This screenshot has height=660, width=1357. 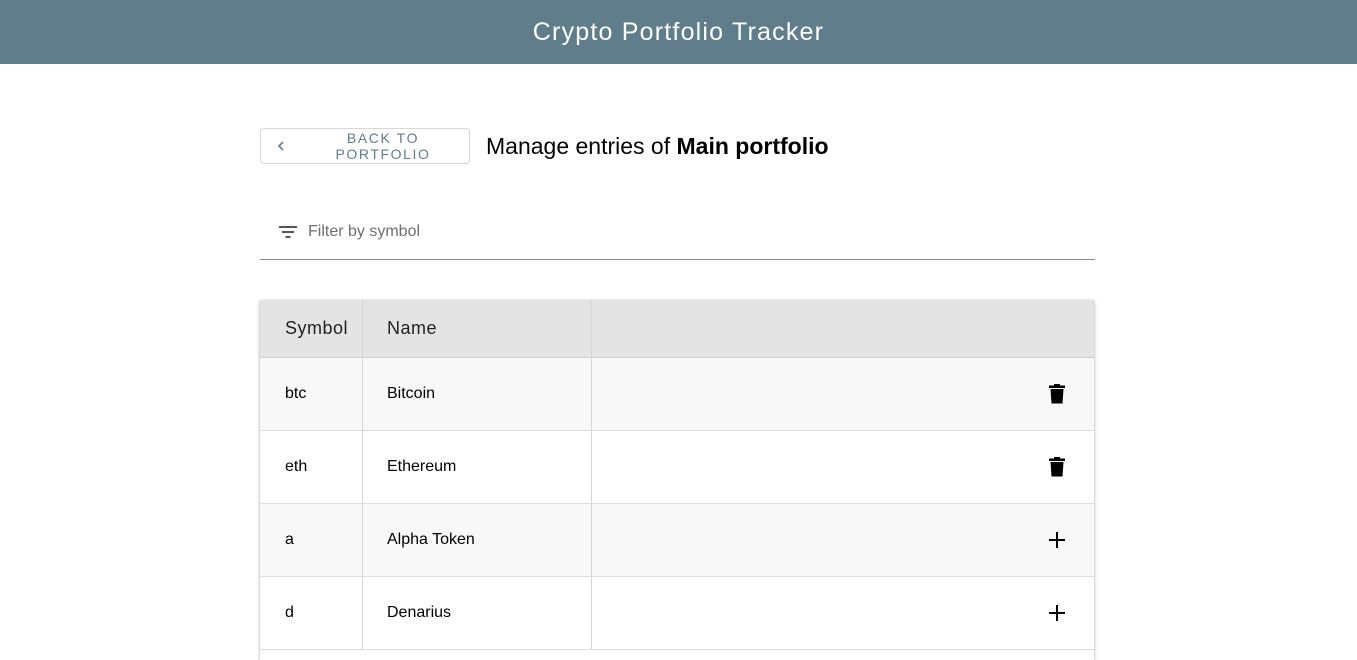 I want to click on filter-bar, so click(x=677, y=233).